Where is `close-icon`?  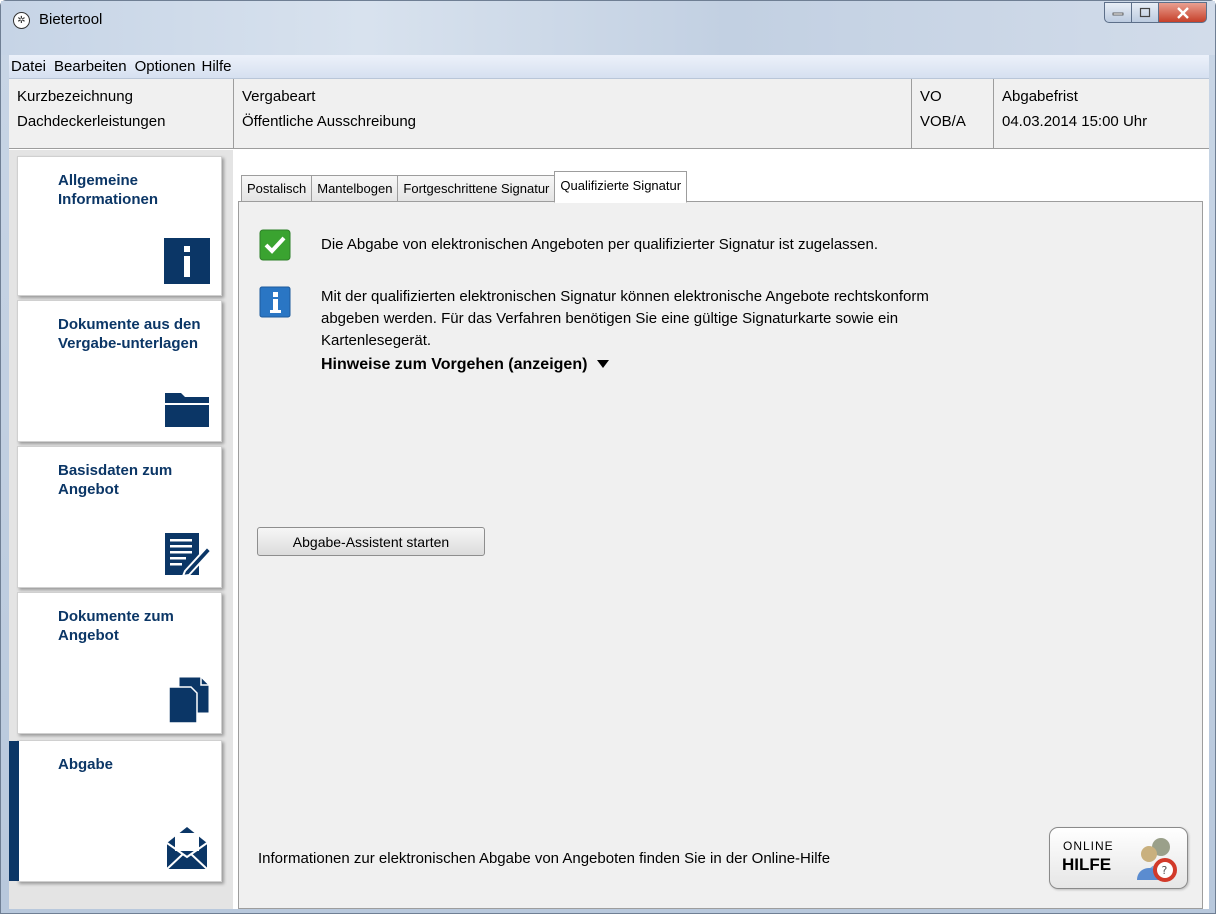
close-icon is located at coordinates (1182, 12).